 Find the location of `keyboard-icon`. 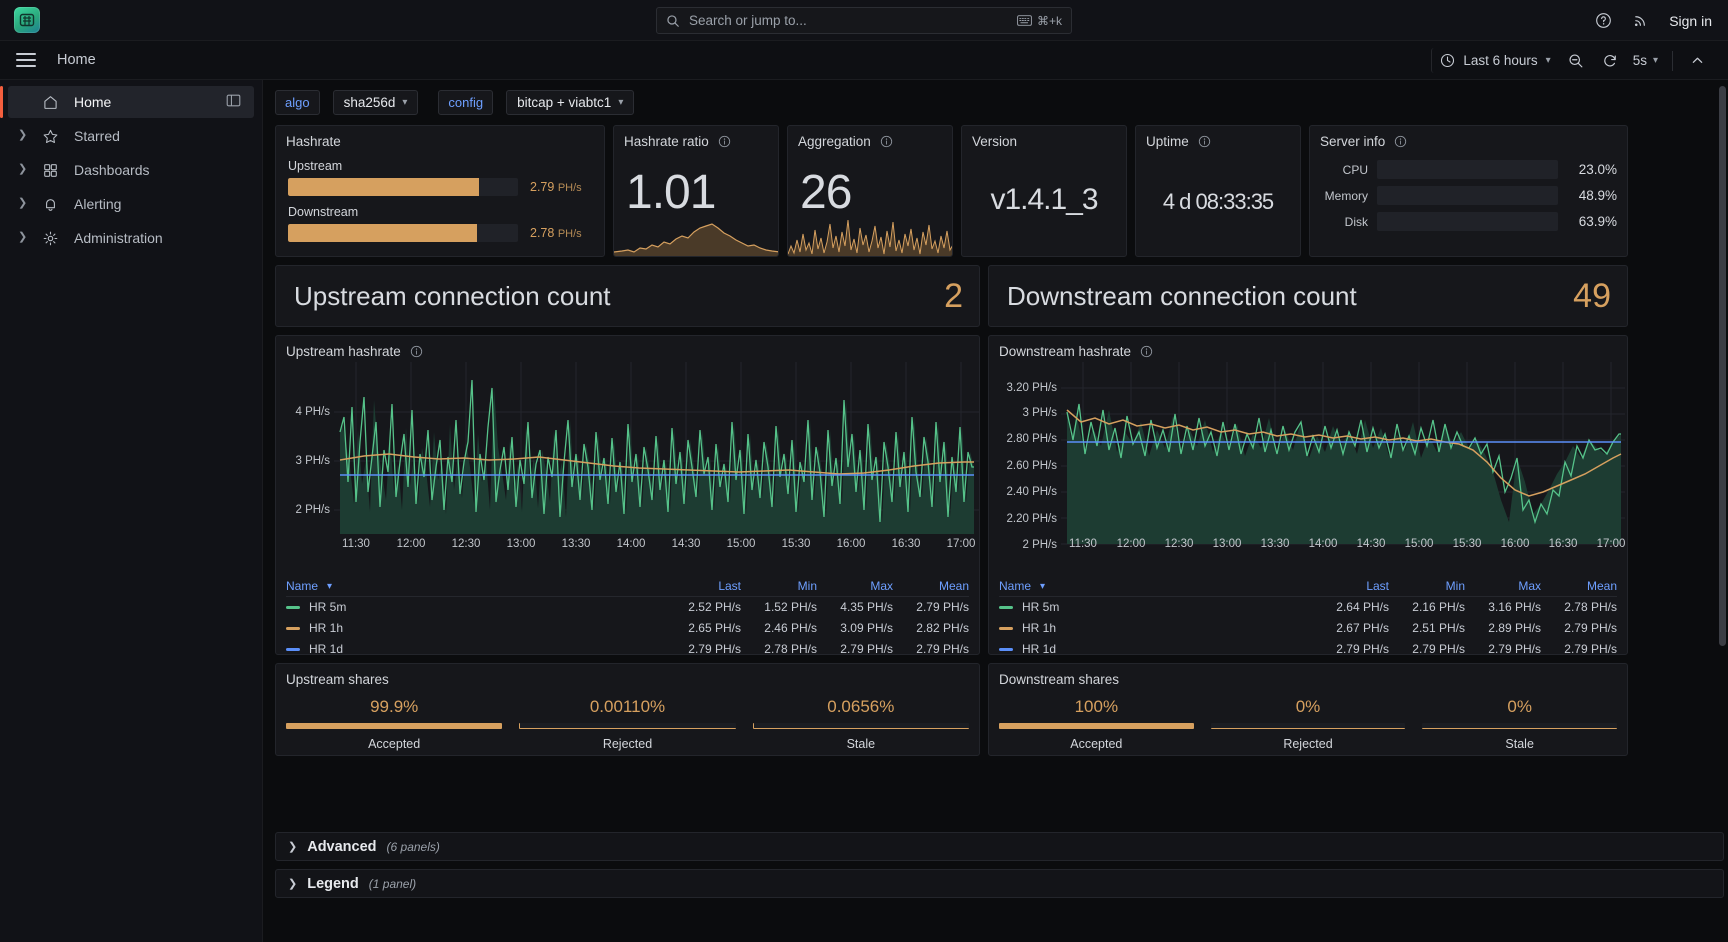

keyboard-icon is located at coordinates (1024, 20).